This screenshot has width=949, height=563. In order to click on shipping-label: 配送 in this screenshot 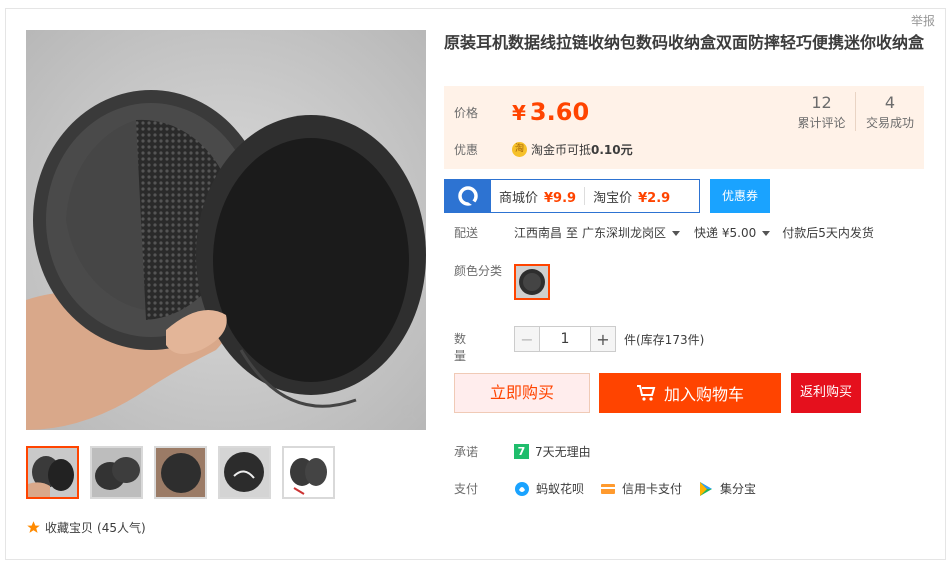, I will do `click(466, 233)`.